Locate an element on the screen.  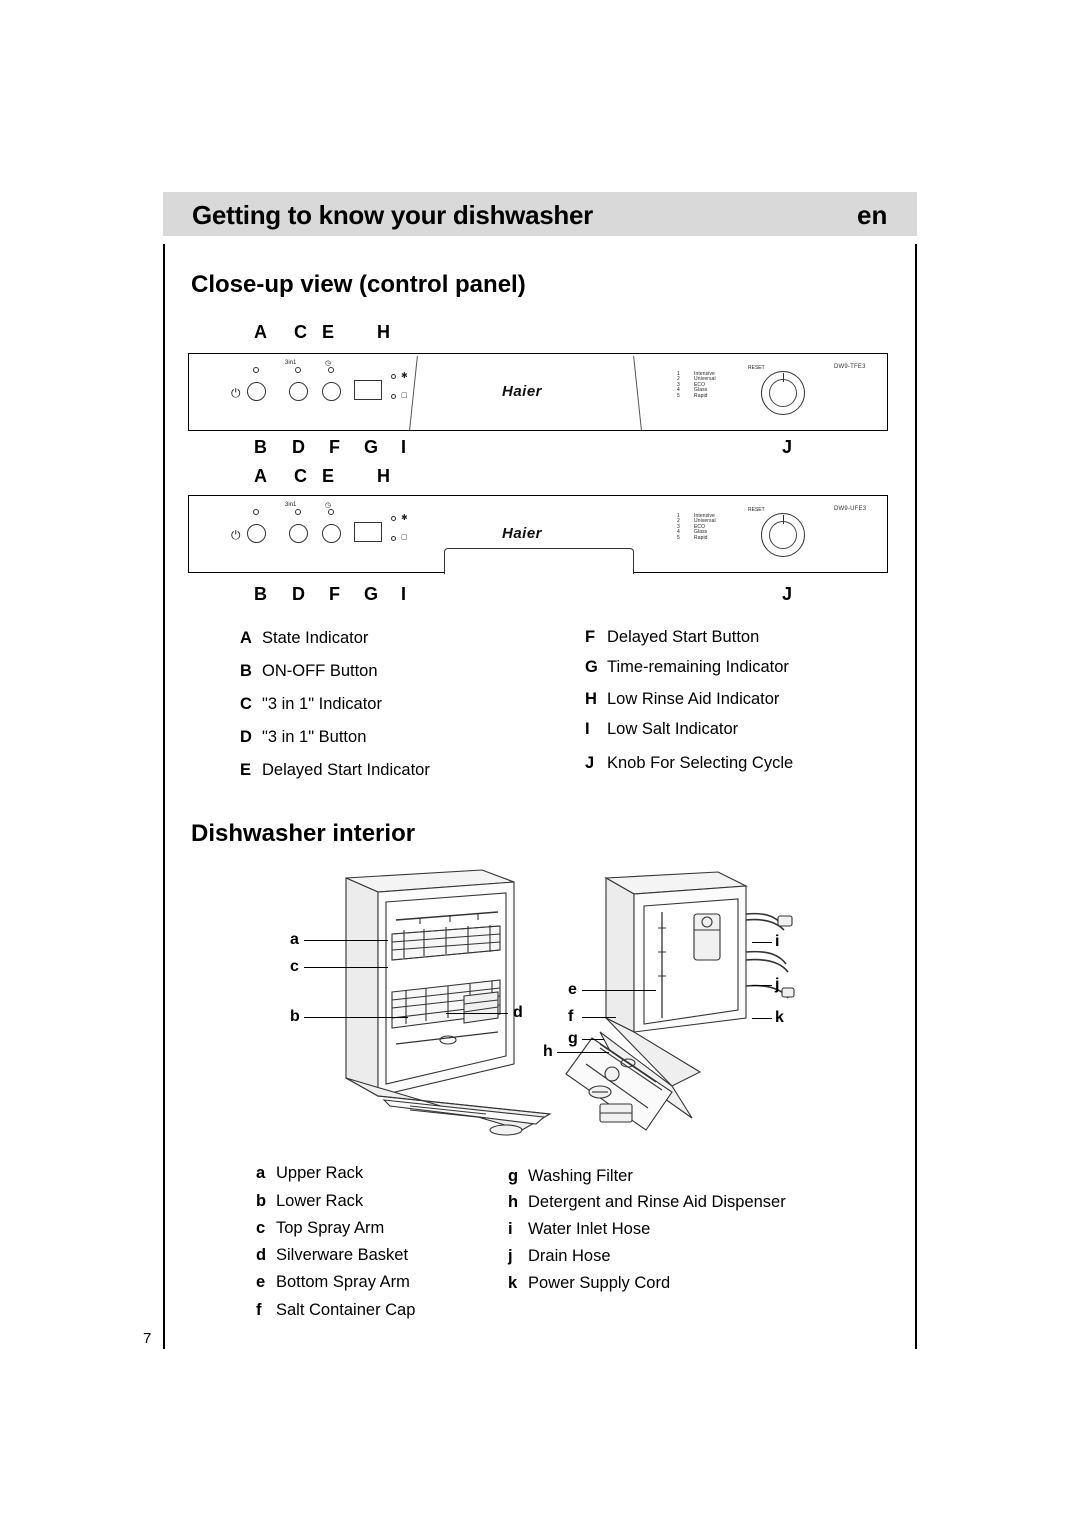
three-in-one-icon-2: 3in1 is located at coordinates (291, 505).